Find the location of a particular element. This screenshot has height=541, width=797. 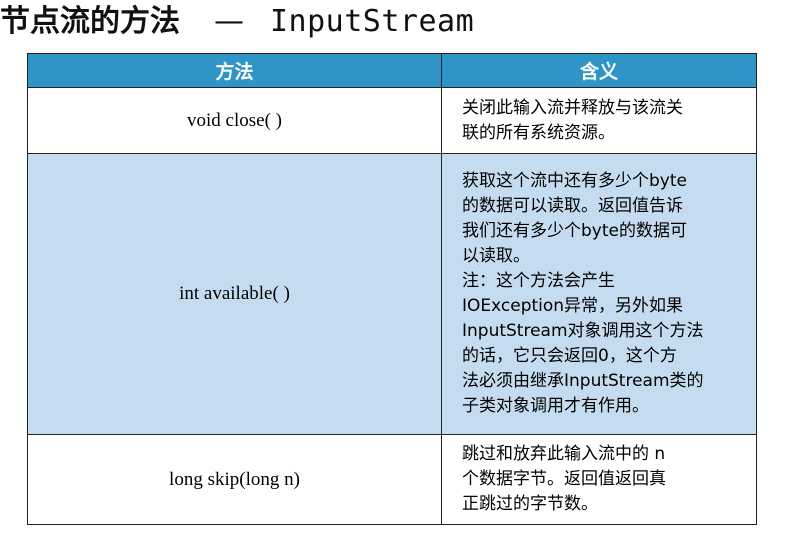

description-line: 个数据字节。返回值返回真 is located at coordinates (564, 479).